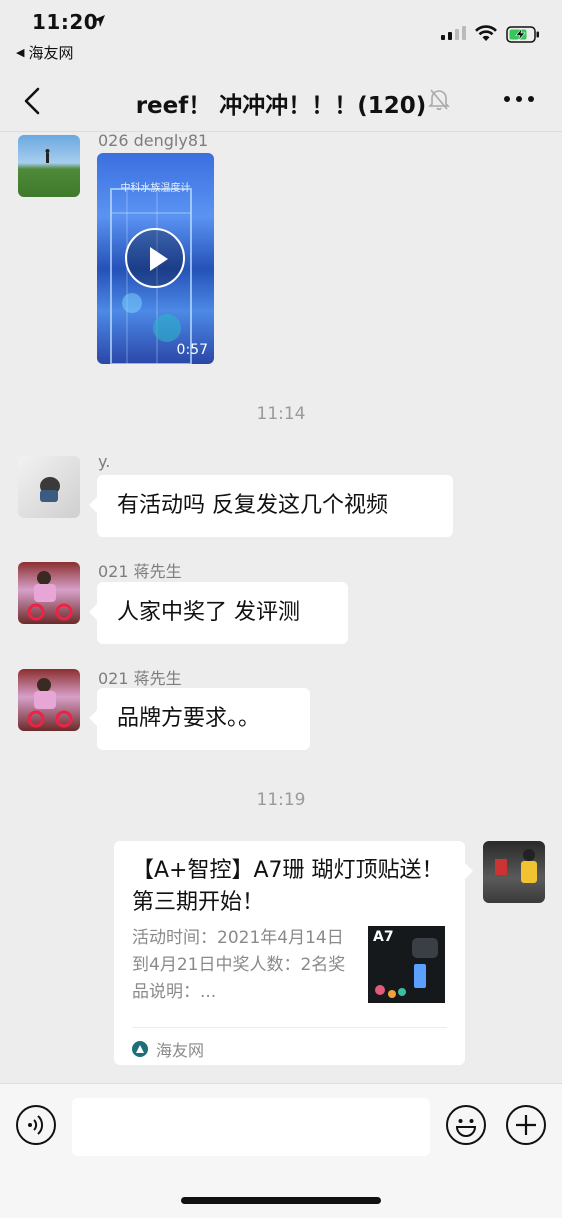  I want to click on message-bubble: 人家中奖了 发评测, so click(218, 613).